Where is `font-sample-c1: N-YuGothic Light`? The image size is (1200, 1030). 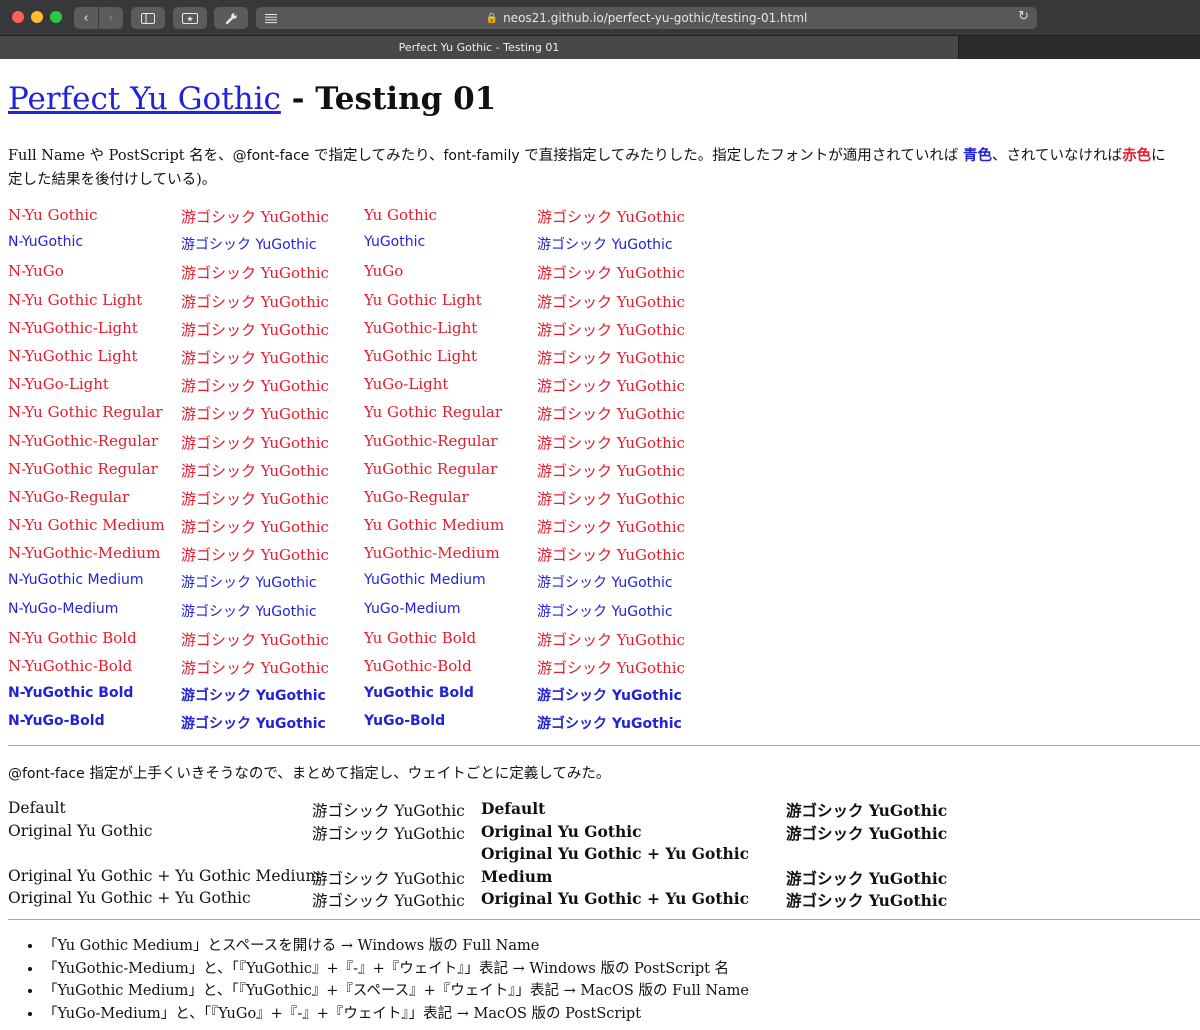
font-sample-c1: N-YuGothic Light is located at coordinates (73, 355).